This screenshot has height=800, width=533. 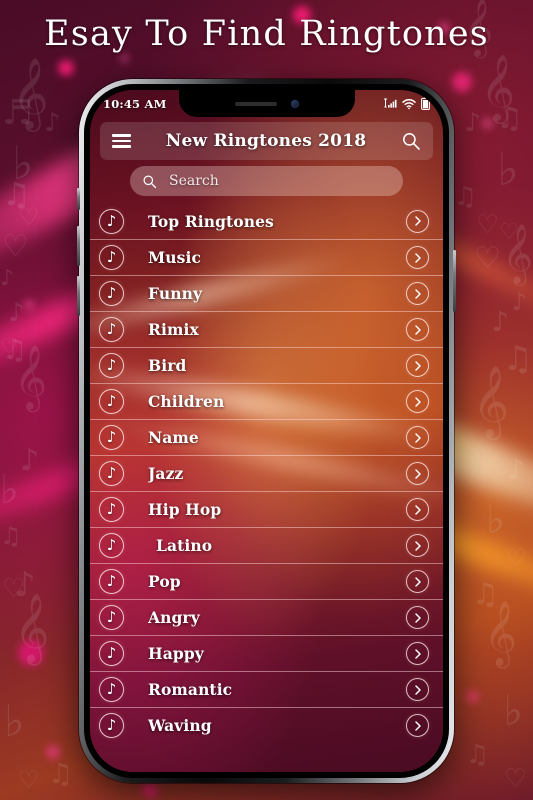 What do you see at coordinates (266, 617) in the screenshot?
I see `list-item: ♪ Angry` at bounding box center [266, 617].